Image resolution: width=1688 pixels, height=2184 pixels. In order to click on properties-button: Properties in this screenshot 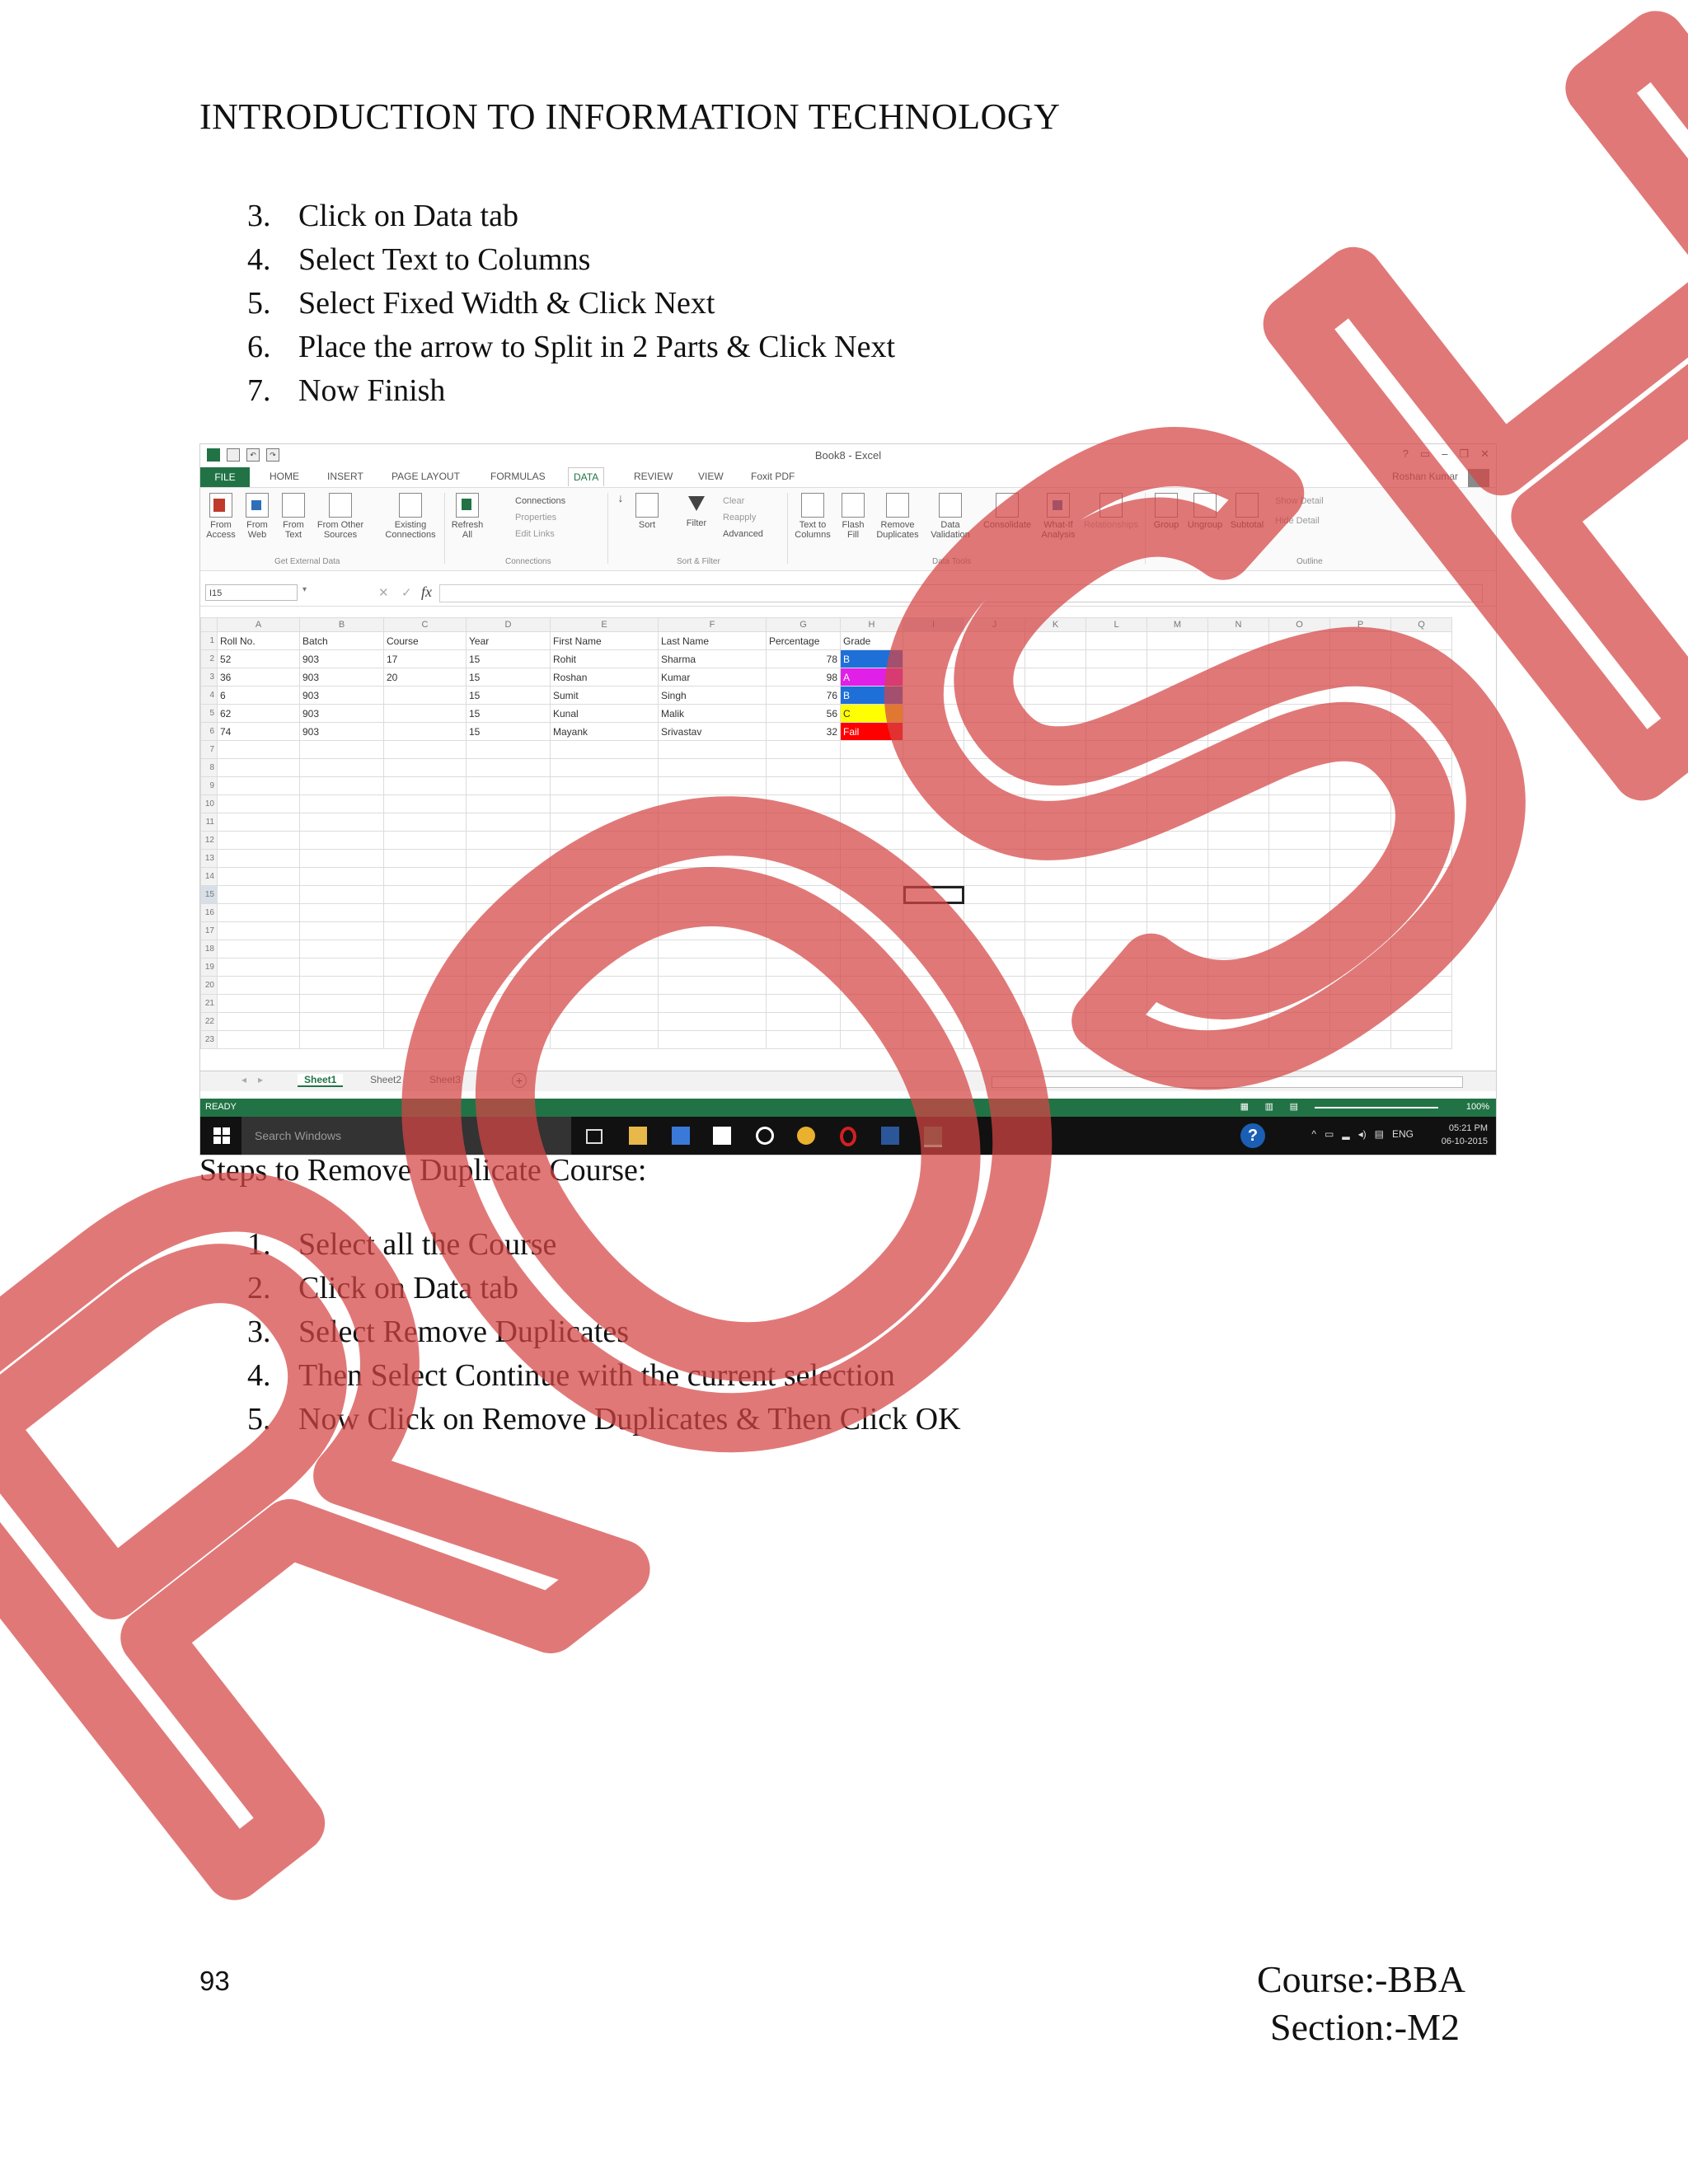, I will do `click(536, 518)`.